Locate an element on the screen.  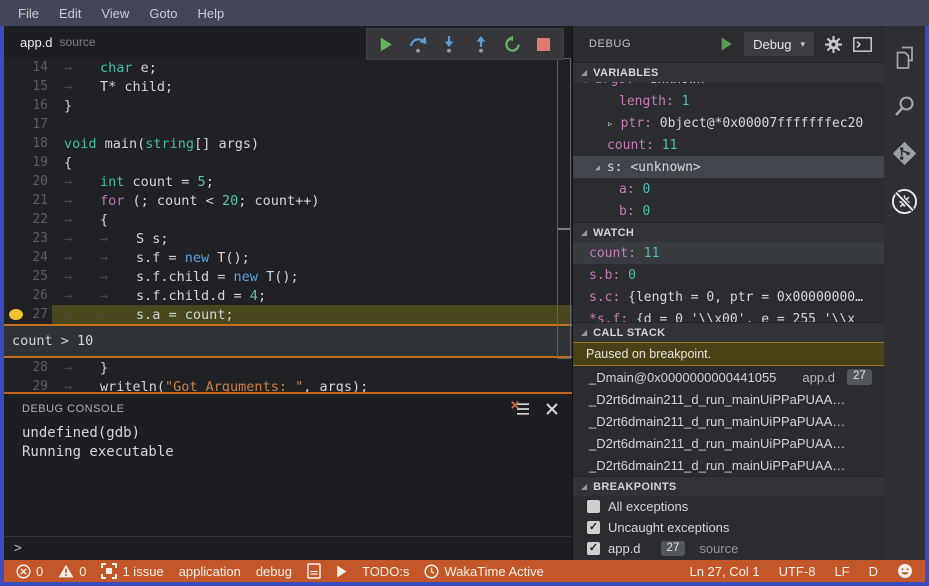
menu-file: File is located at coordinates (28, 13).